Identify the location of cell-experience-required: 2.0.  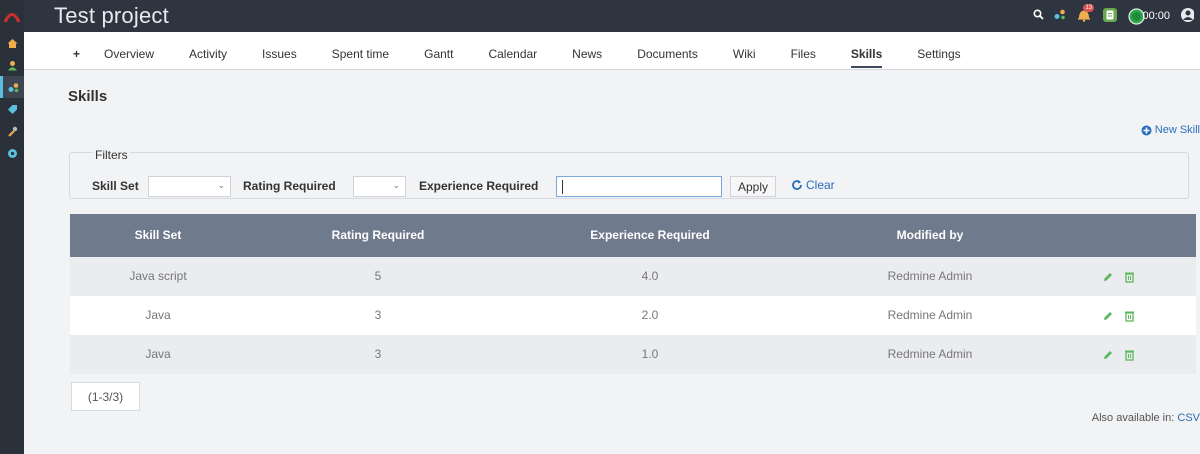
(650, 315).